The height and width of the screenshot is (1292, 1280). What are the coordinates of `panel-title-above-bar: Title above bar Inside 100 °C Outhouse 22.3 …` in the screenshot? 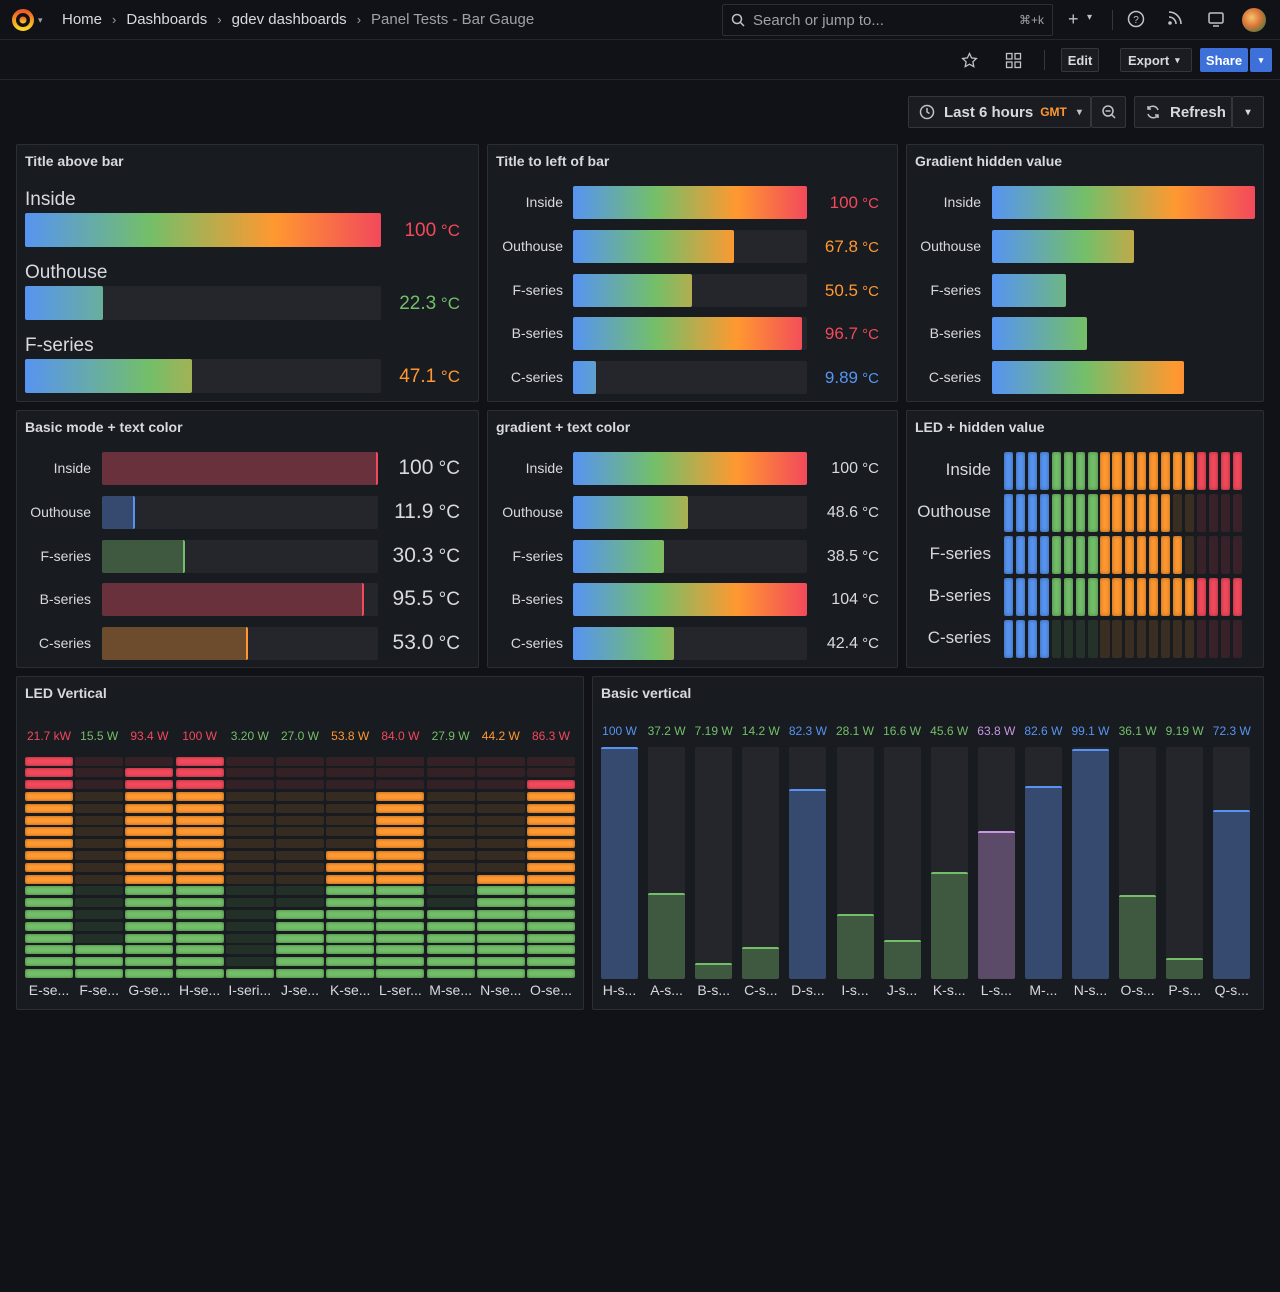 It's located at (247, 273).